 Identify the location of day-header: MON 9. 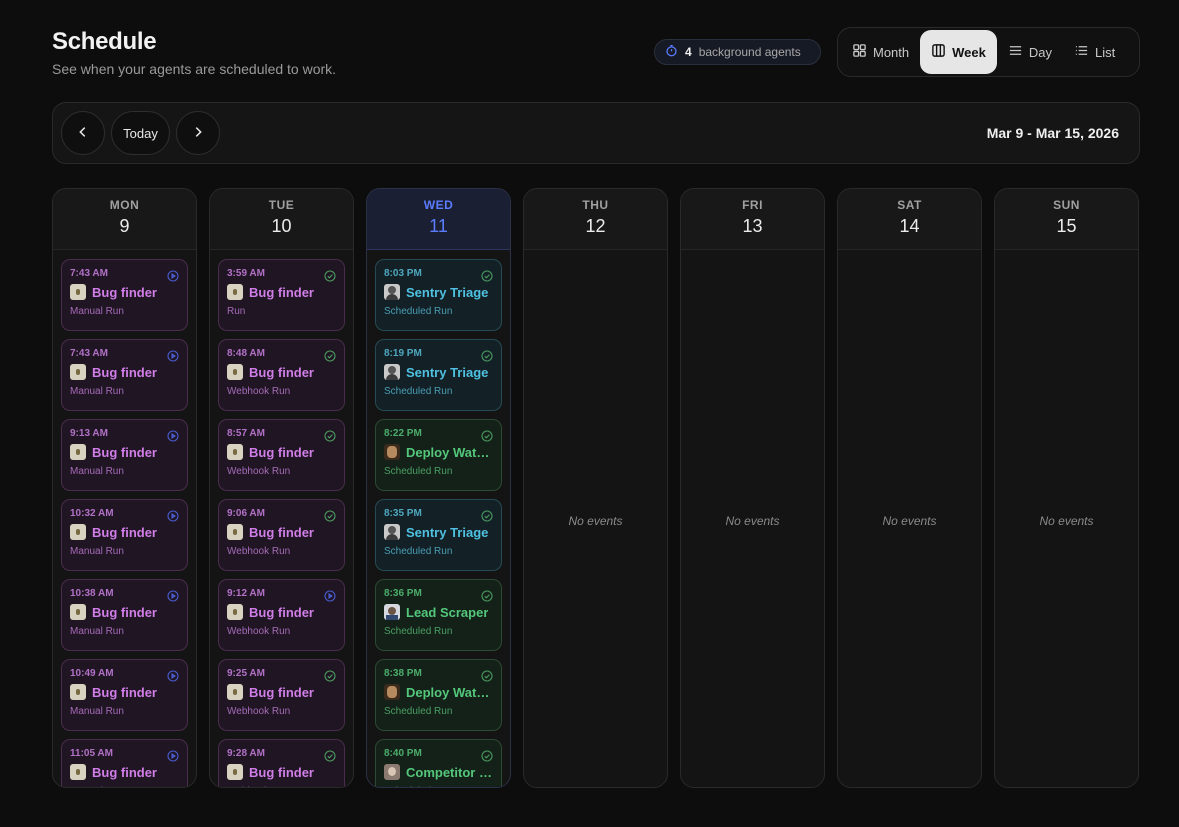
(124, 219).